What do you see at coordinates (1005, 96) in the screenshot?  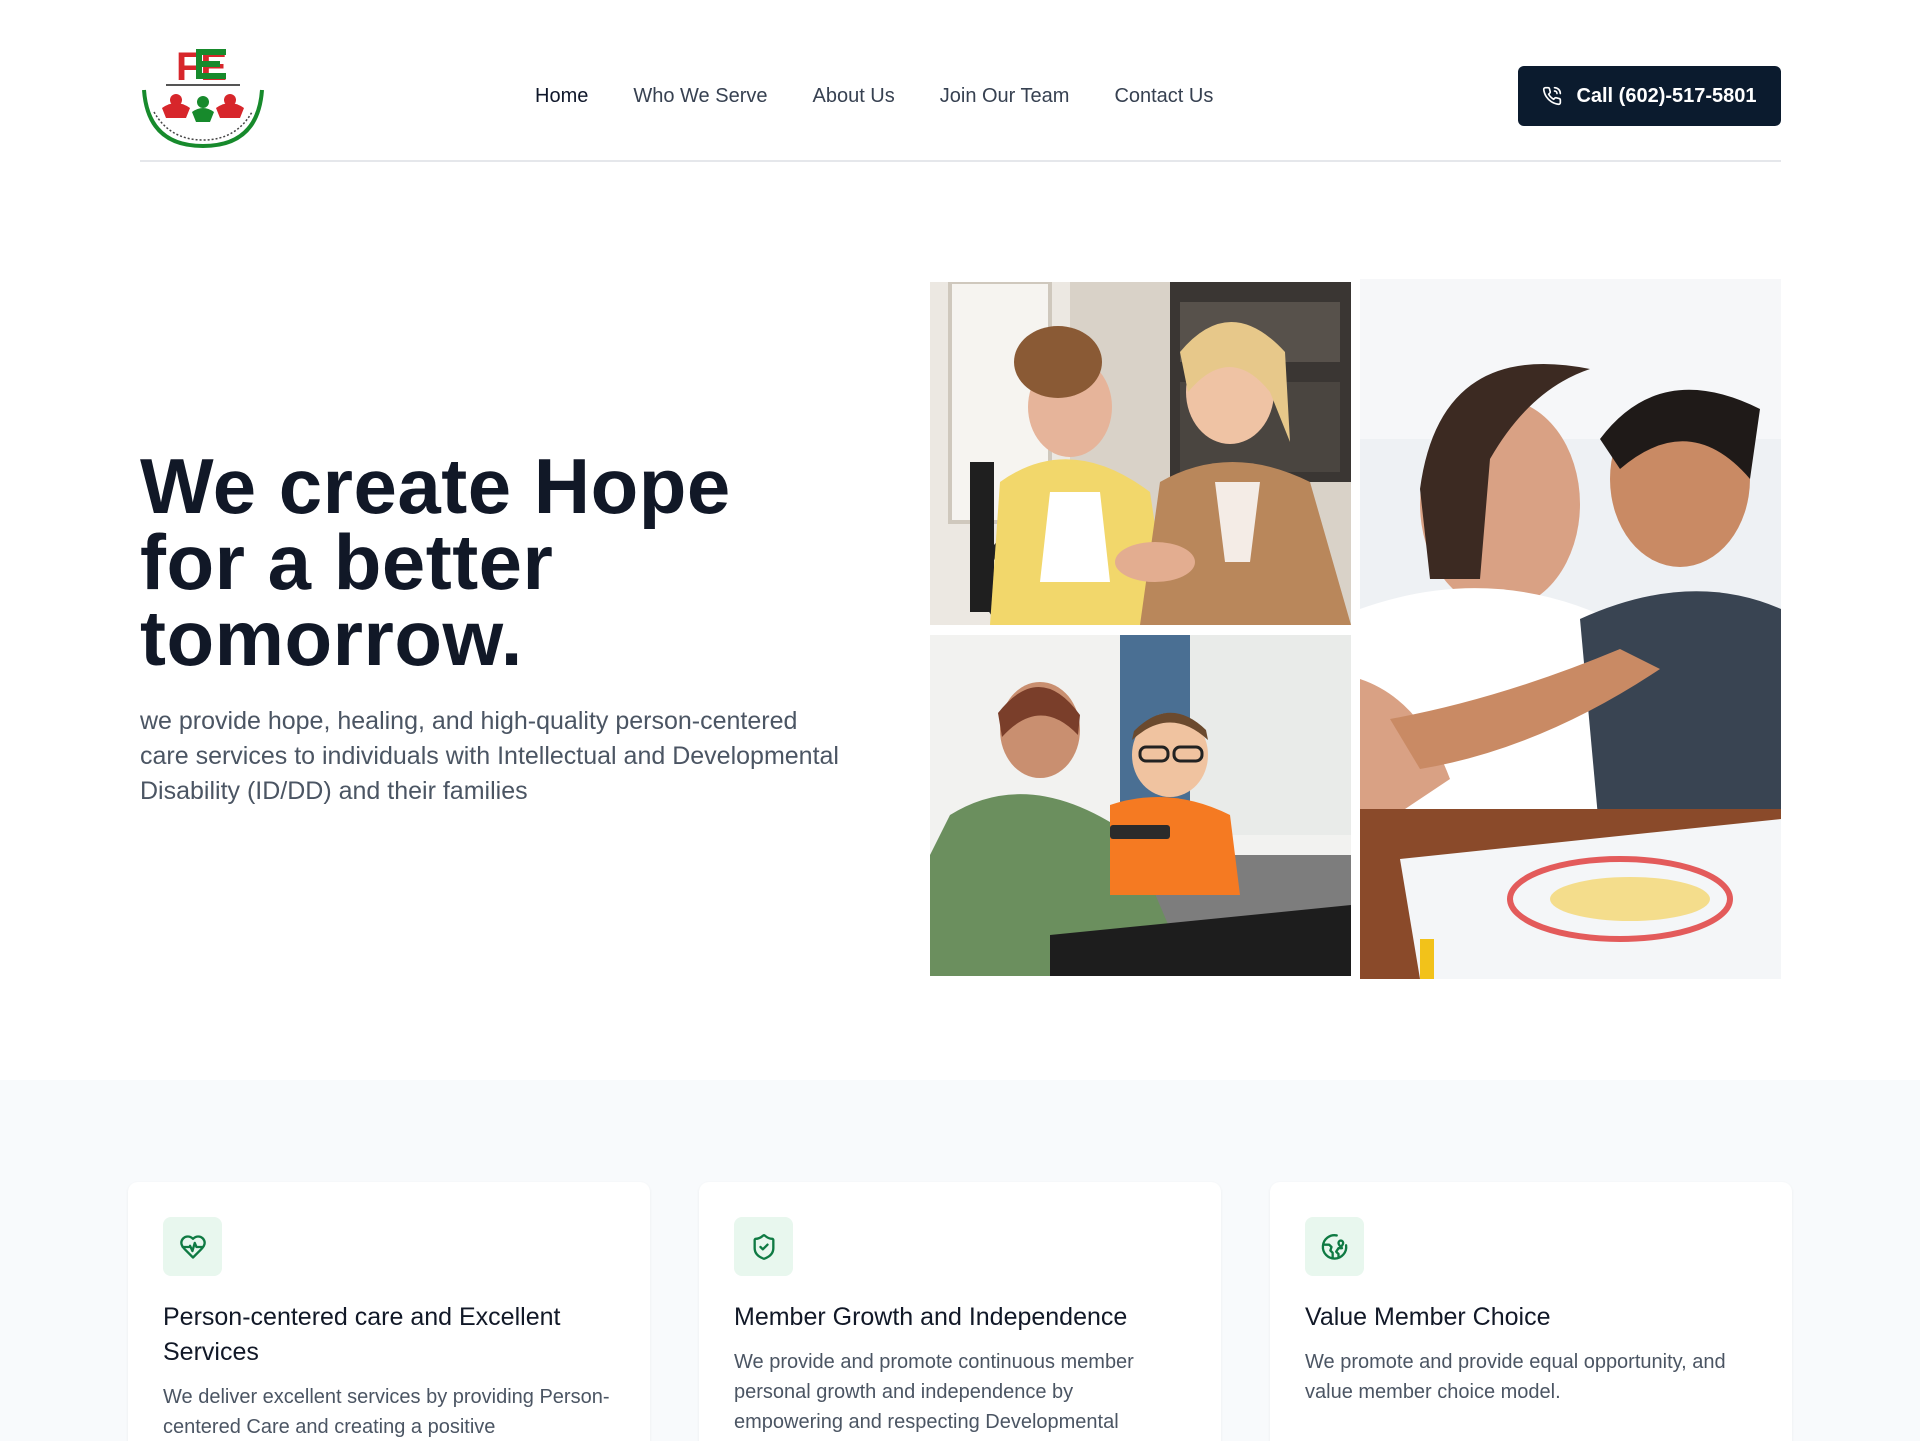 I see `nav-join-our-team: Join Our Team` at bounding box center [1005, 96].